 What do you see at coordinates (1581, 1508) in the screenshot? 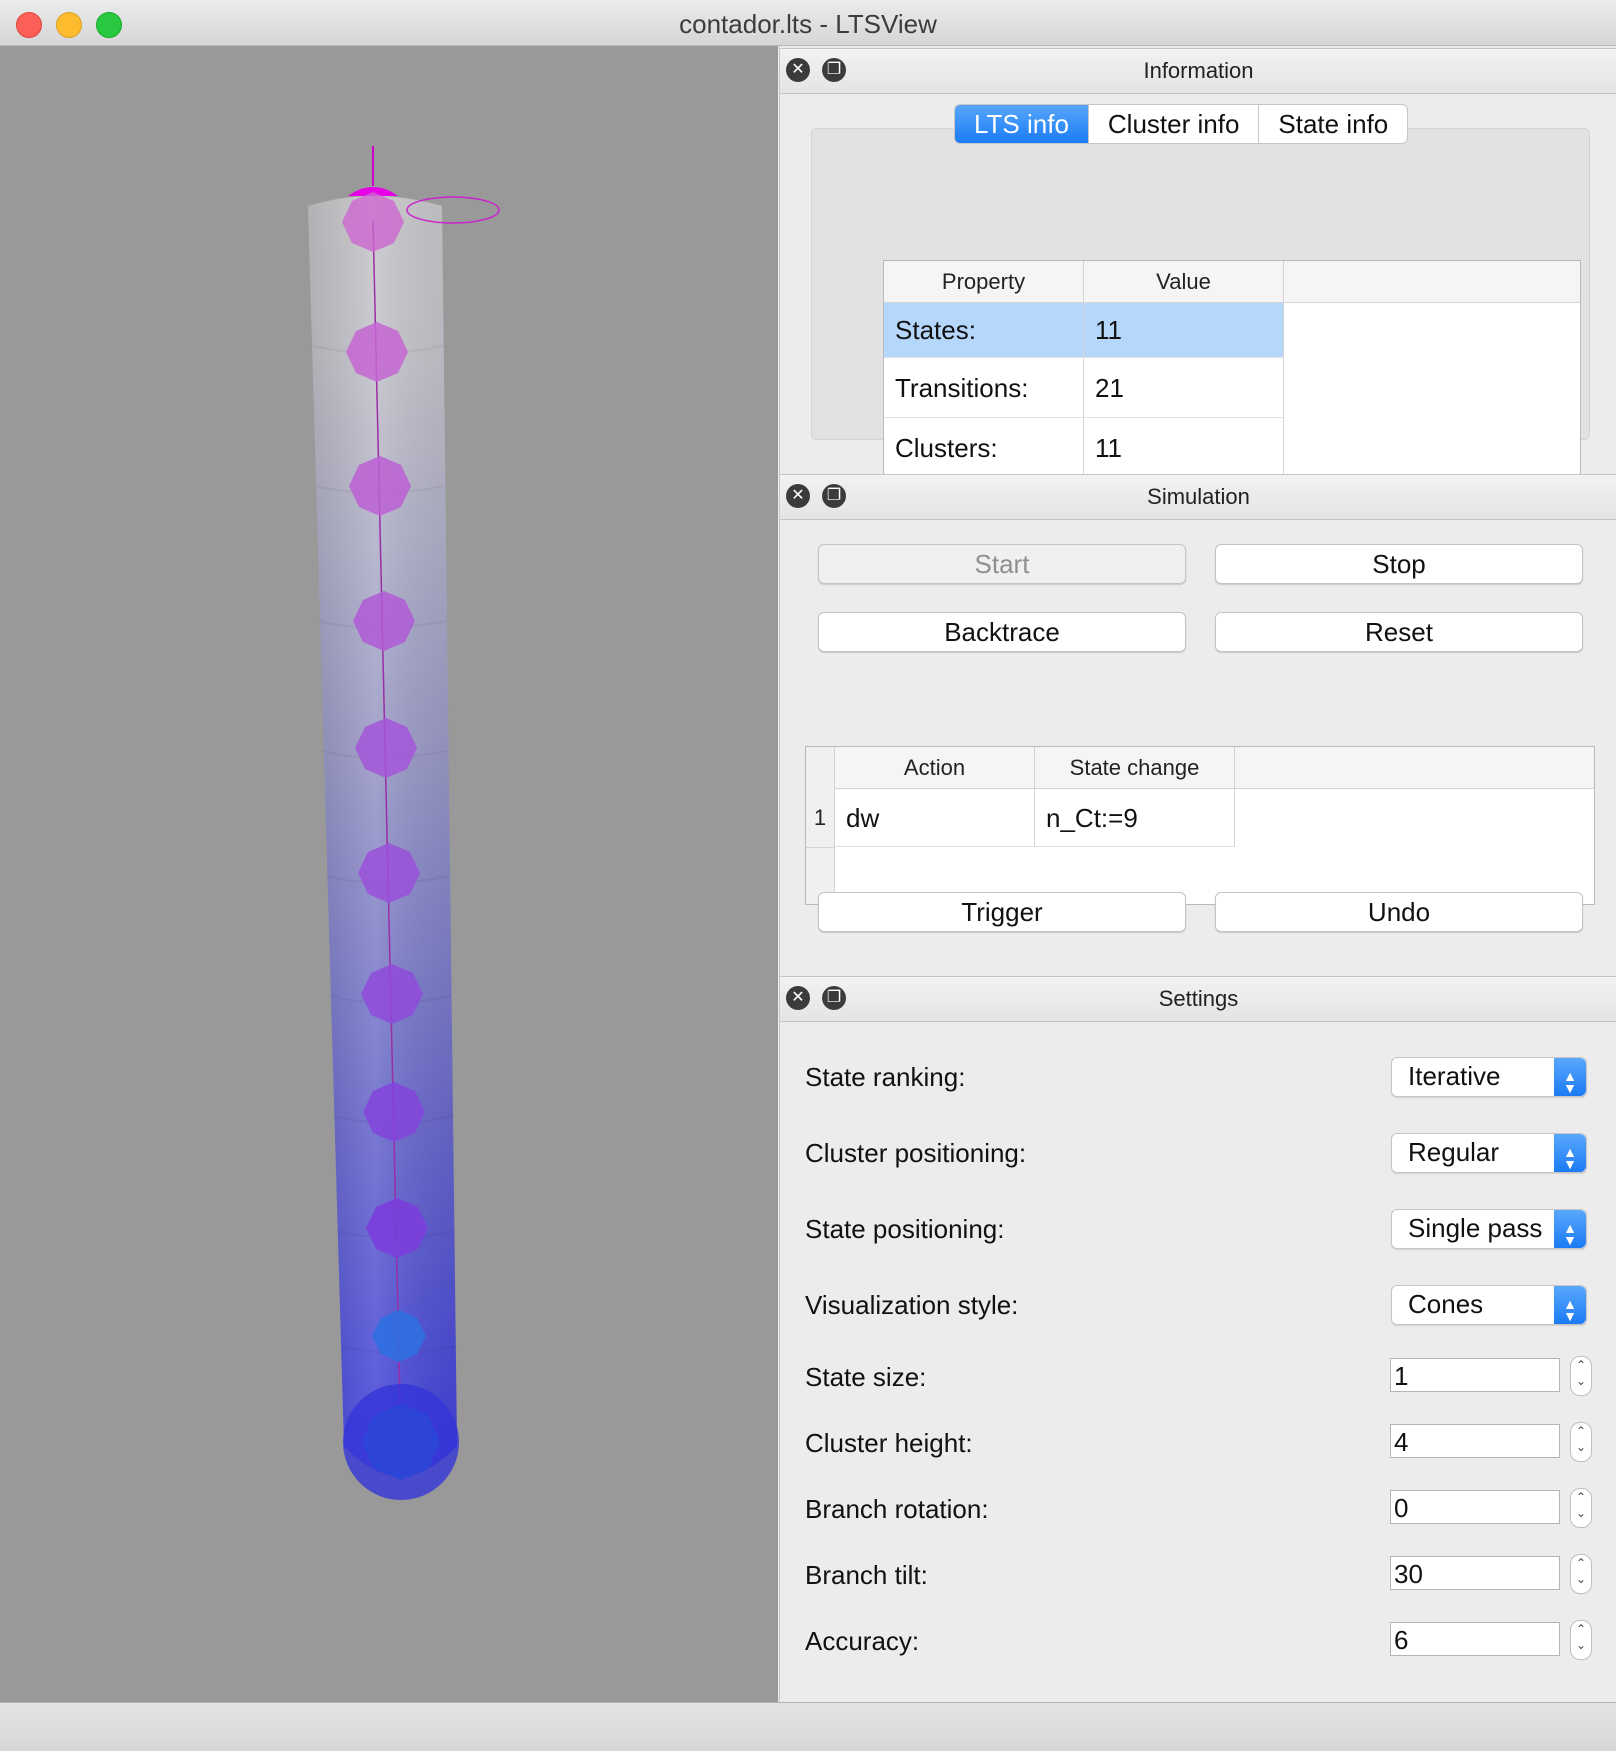
I see `branch-rotation-stepper: ⌃ ⌄` at bounding box center [1581, 1508].